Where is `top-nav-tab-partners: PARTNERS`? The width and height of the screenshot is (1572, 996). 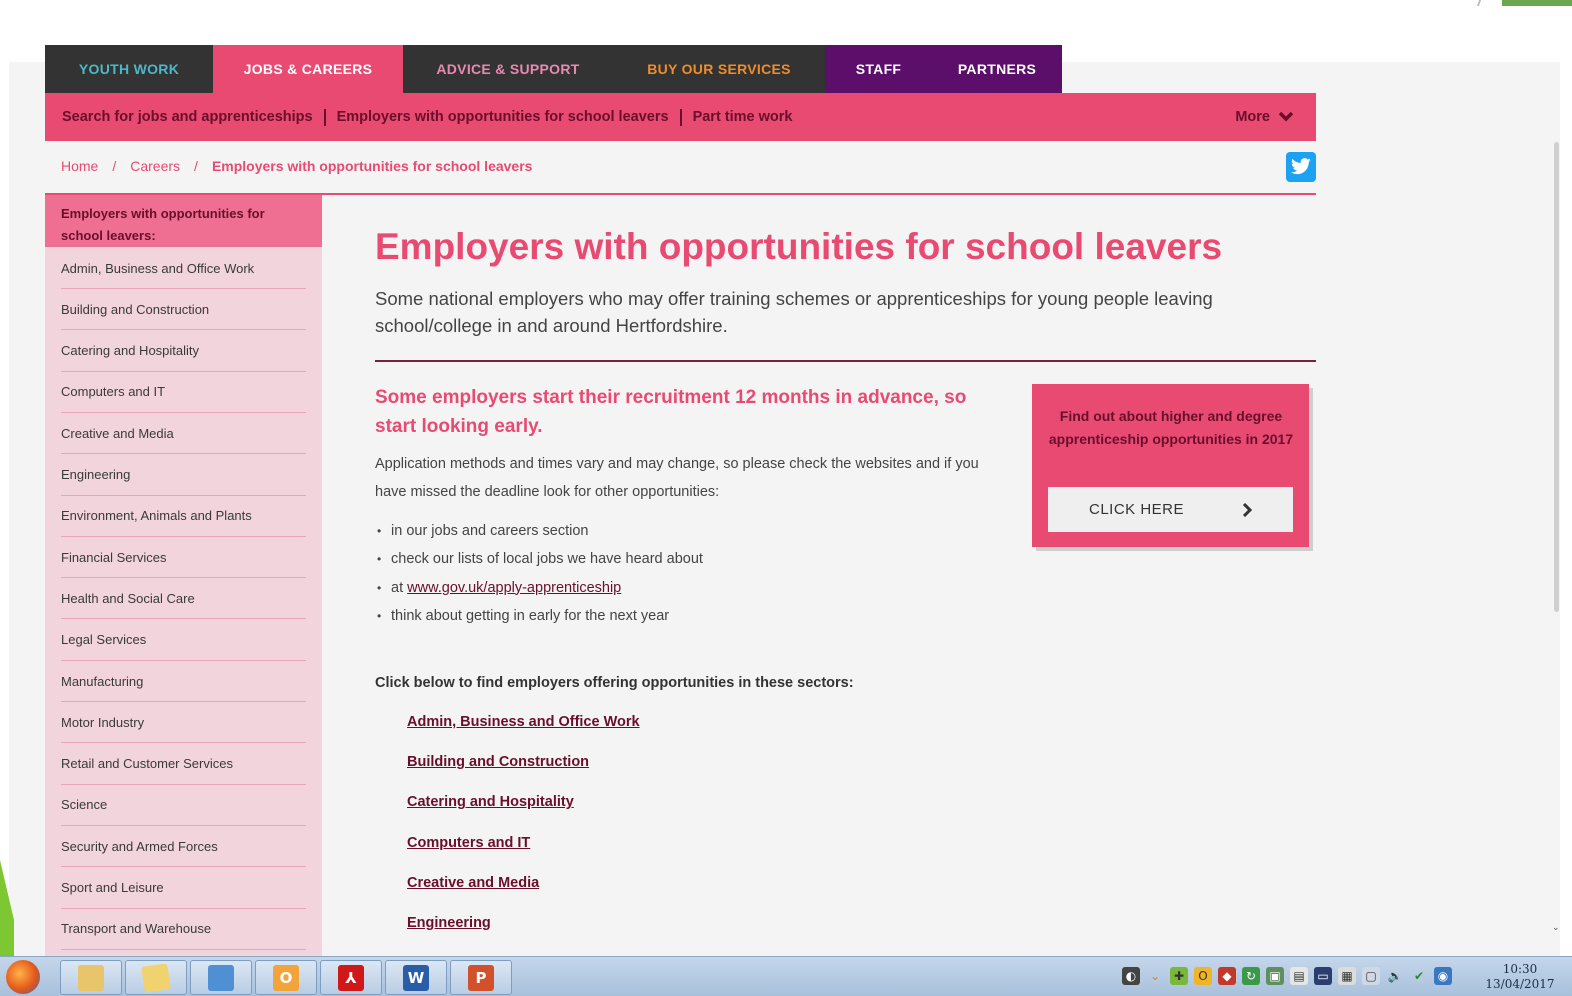
top-nav-tab-partners: PARTNERS is located at coordinates (997, 69).